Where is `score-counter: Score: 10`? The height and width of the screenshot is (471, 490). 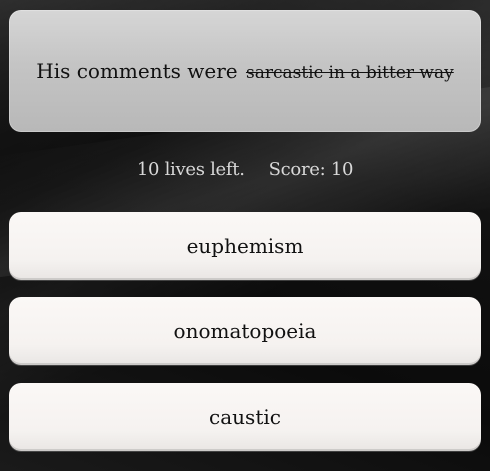 score-counter: Score: 10 is located at coordinates (311, 169).